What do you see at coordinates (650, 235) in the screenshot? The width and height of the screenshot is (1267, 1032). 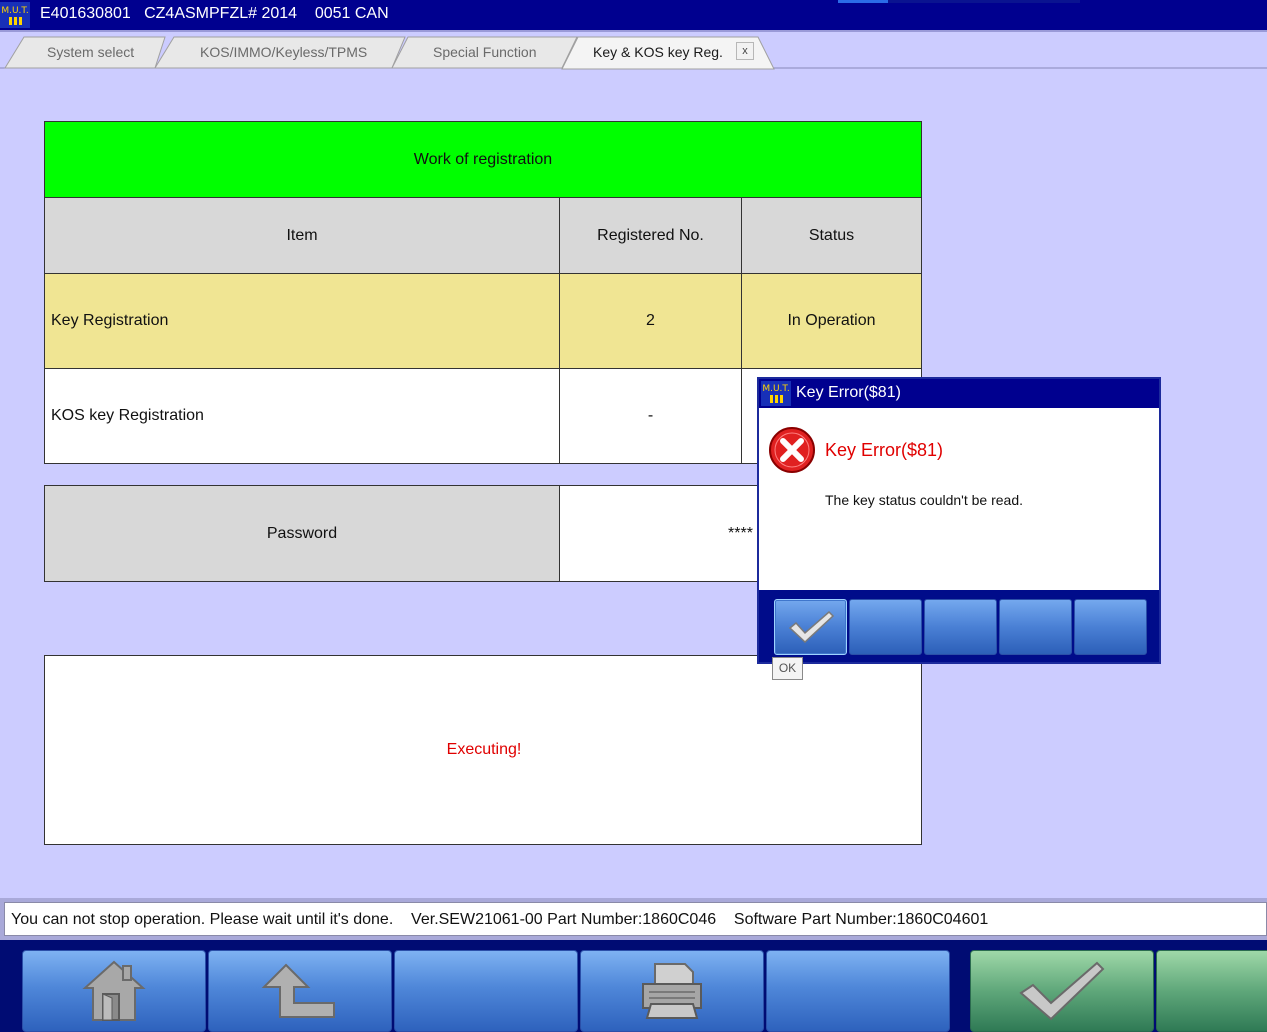 I see `column-header-registered-no: Registered No.` at bounding box center [650, 235].